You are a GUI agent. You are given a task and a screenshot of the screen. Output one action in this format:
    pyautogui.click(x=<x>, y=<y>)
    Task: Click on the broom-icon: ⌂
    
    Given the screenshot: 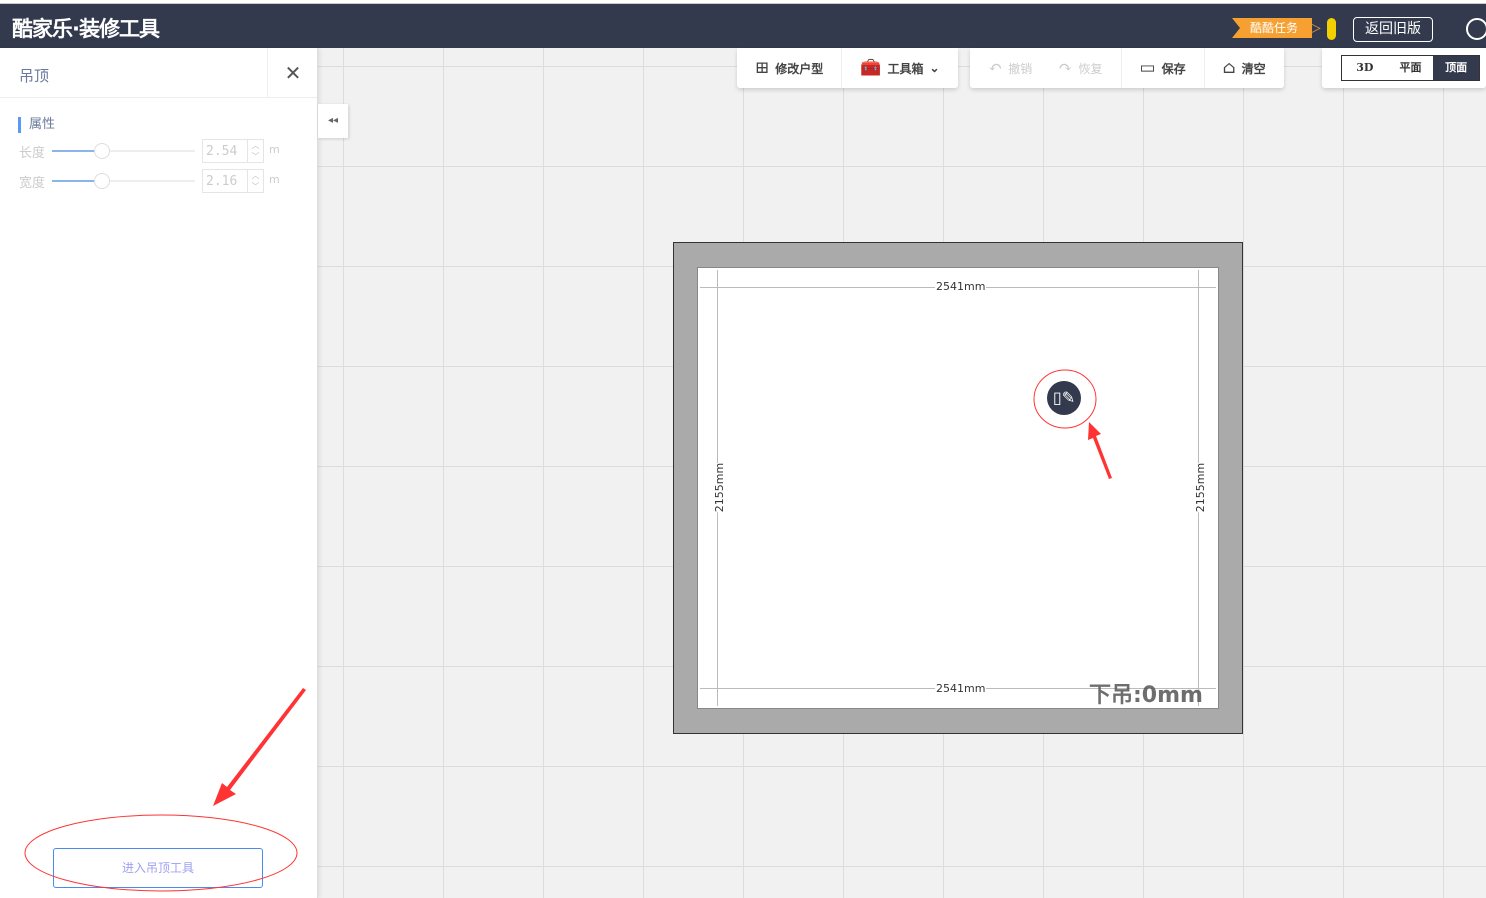 What is the action you would take?
    pyautogui.click(x=1229, y=68)
    